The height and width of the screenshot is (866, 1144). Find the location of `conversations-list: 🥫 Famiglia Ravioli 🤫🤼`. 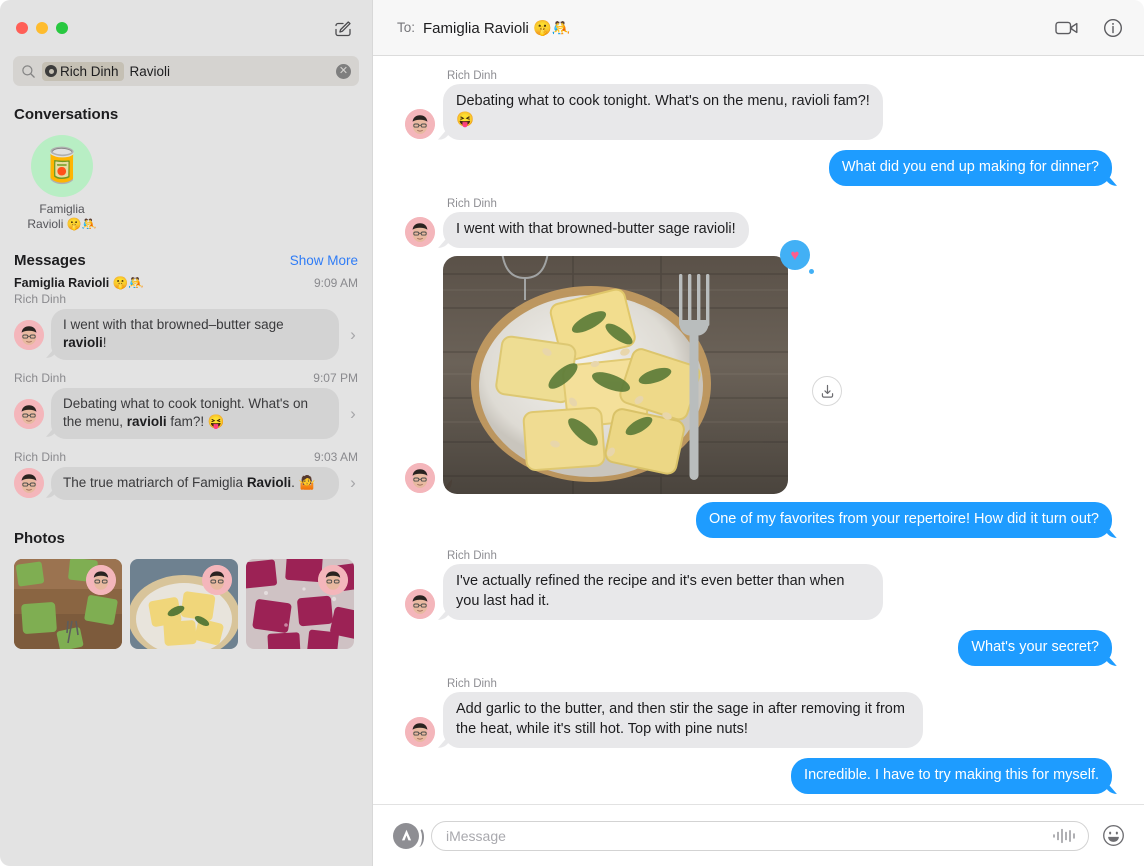

conversations-list: 🥫 Famiglia Ravioli 🤫🤼 is located at coordinates (186, 180).